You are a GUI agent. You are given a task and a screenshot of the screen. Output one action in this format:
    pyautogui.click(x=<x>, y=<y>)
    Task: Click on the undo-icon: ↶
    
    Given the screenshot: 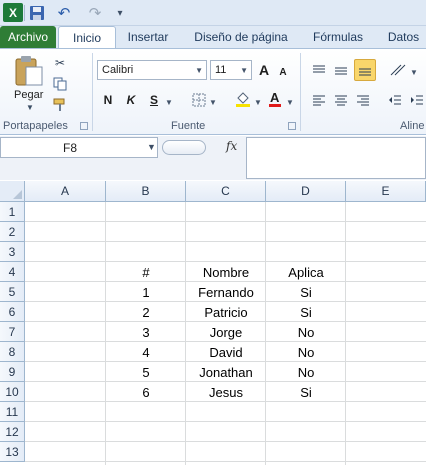 What is the action you would take?
    pyautogui.click(x=64, y=13)
    